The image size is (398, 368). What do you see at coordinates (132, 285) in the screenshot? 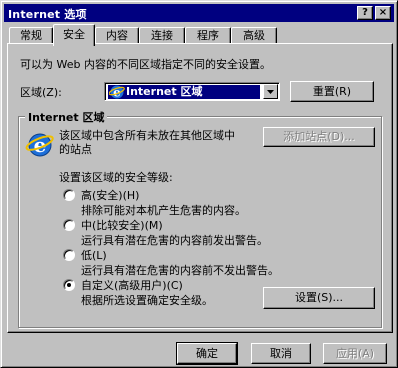
I see `level-custom-label: 自定义(高级用户)(C)` at bounding box center [132, 285].